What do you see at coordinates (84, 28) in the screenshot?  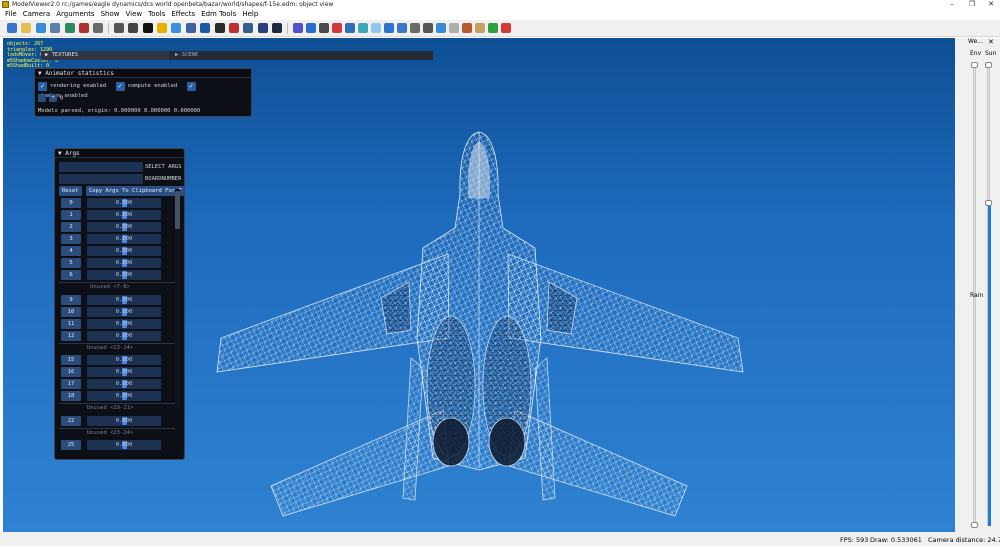 I see `texture-icon` at bounding box center [84, 28].